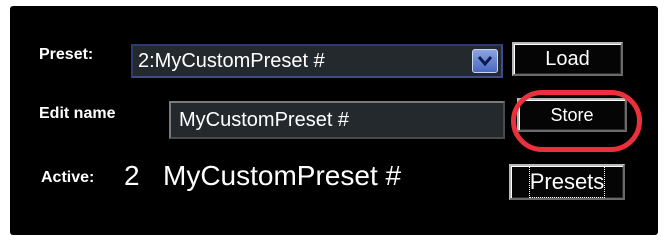 This screenshot has height=243, width=666. I want to click on load-button: Load, so click(567, 59).